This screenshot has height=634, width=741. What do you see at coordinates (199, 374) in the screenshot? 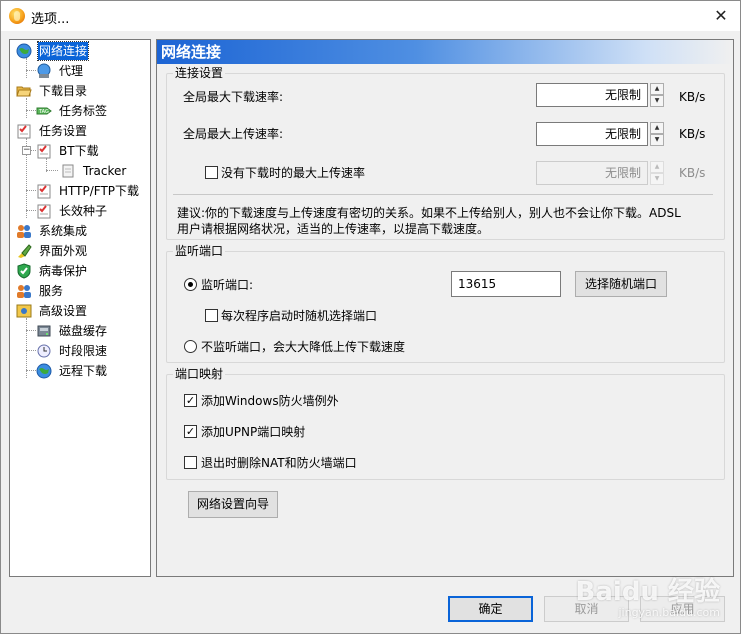
I see `group-title: 端口映射` at bounding box center [199, 374].